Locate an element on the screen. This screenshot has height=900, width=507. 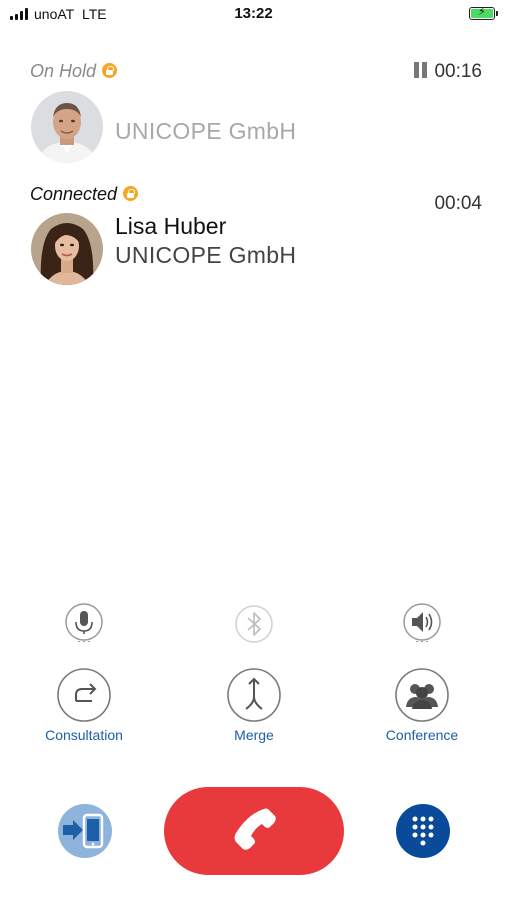
merge-label: Merge is located at coordinates (254, 735).